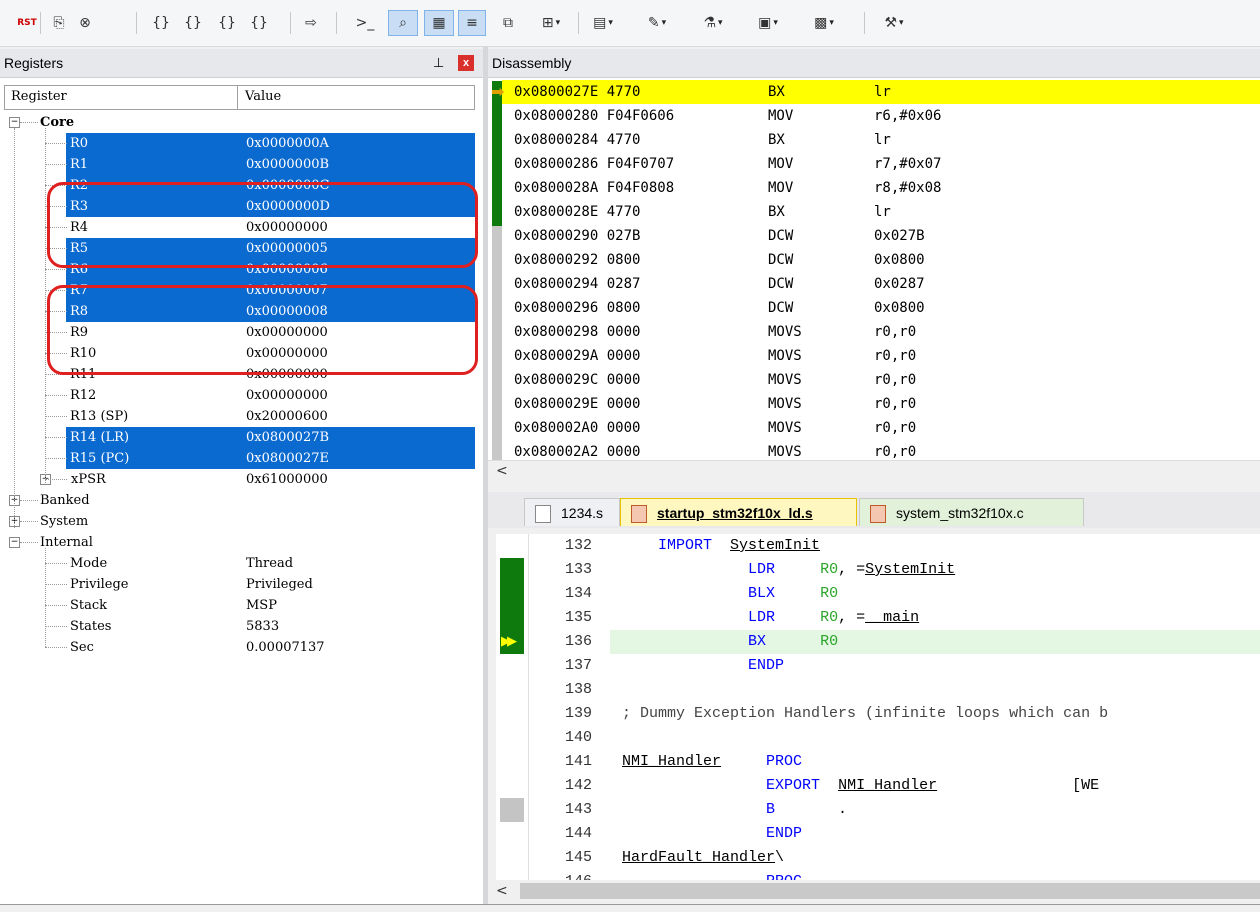 The height and width of the screenshot is (912, 1260). Describe the element at coordinates (227, 23) in the screenshot. I see `step-out-button: {}` at that location.